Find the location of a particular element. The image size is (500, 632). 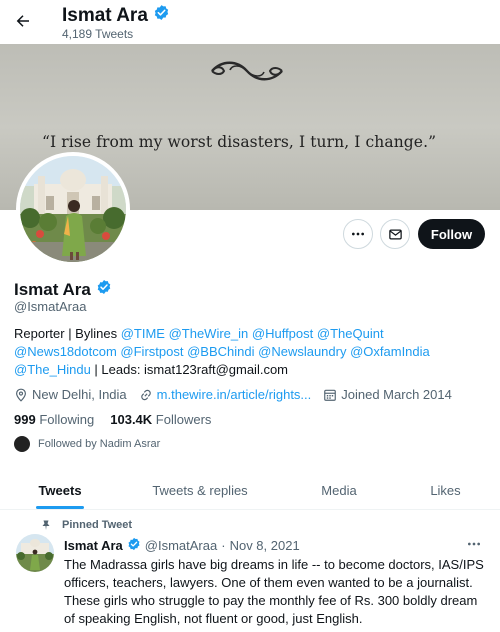

following-count: 999 is located at coordinates (25, 419).